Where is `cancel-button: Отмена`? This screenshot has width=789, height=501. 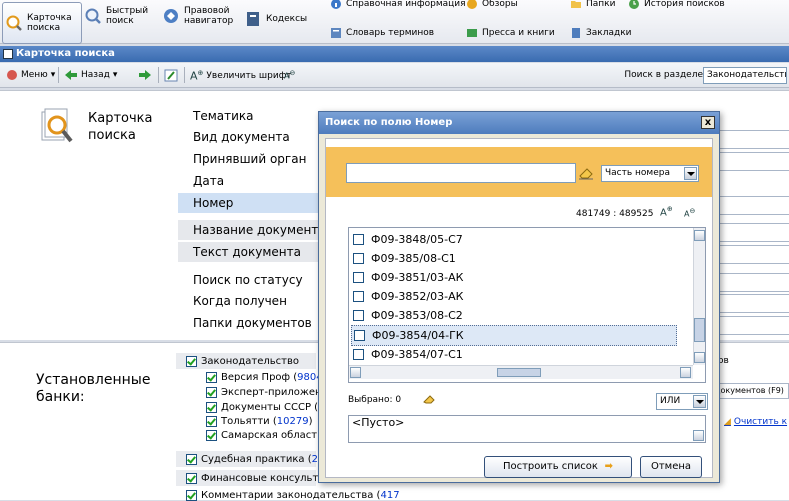 cancel-button: Отмена is located at coordinates (671, 467).